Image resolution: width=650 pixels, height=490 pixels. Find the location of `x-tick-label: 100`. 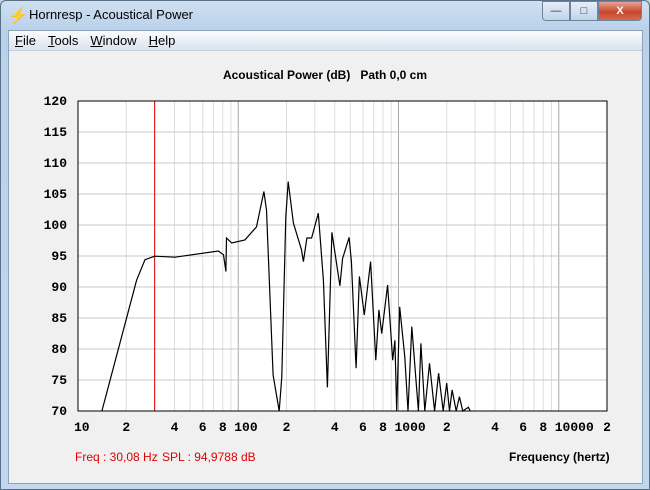

x-tick-label: 100 is located at coordinates (246, 427).